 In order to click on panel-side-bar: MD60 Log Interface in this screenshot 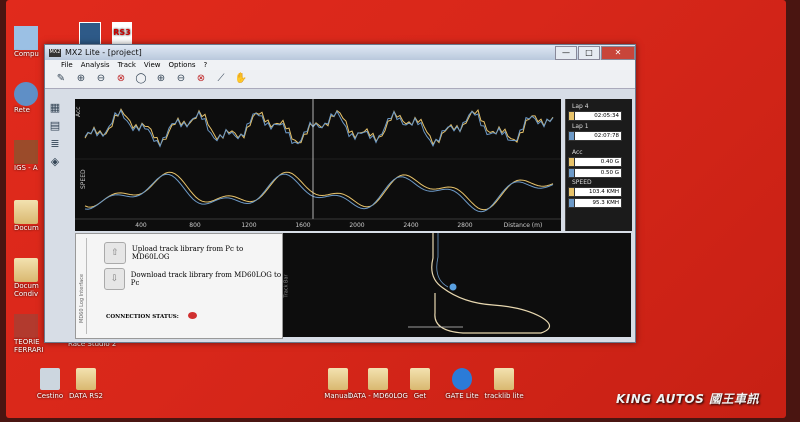, I will do `click(82, 286)`.